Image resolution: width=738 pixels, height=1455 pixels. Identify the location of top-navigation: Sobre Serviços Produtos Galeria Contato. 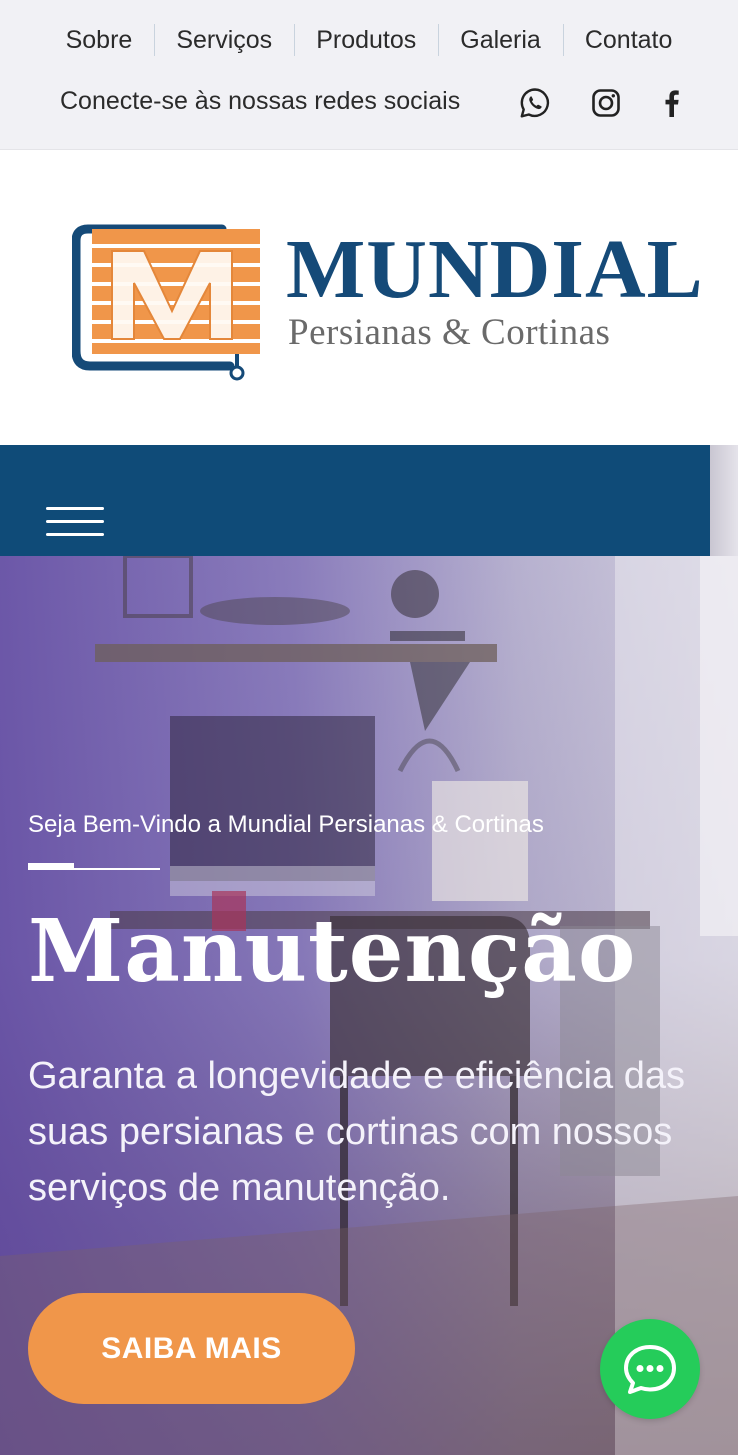
(369, 40).